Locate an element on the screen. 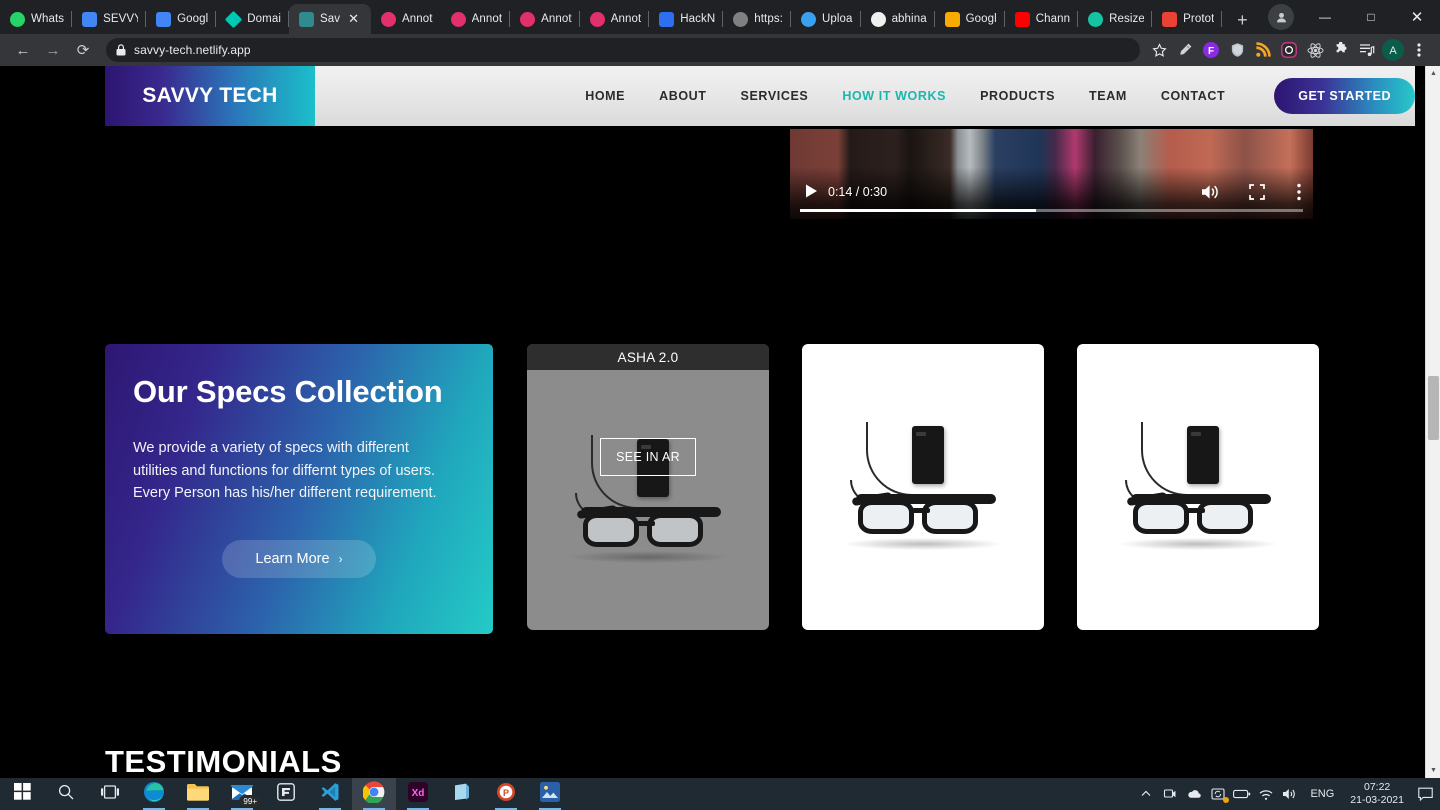  browser-tab: Uploa is located at coordinates (826, 19).